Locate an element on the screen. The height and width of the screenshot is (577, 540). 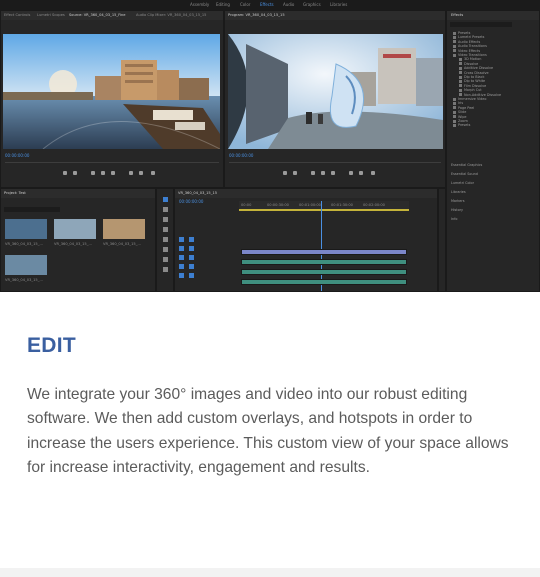
effects-list-item: Wipe is located at coordinates (459, 117).